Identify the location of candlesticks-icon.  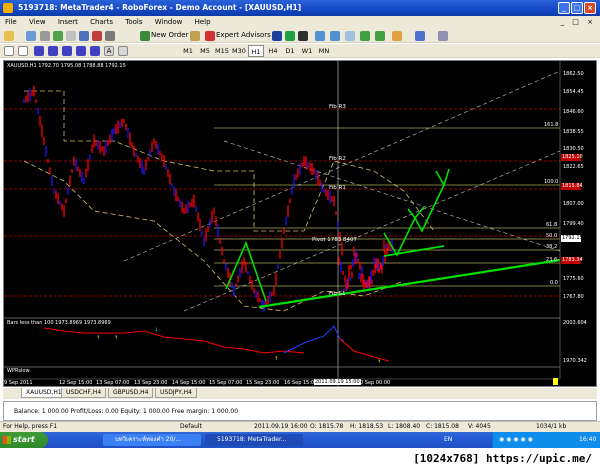
(290, 36).